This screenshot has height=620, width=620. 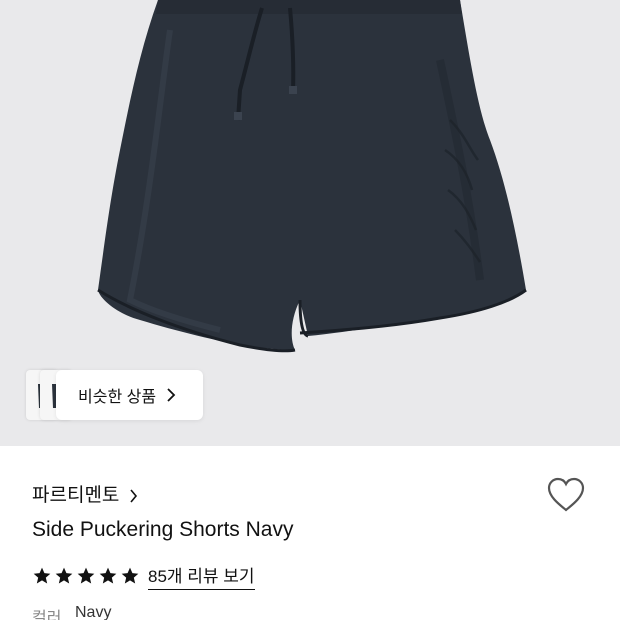 I want to click on rating-stars, so click(x=86, y=576).